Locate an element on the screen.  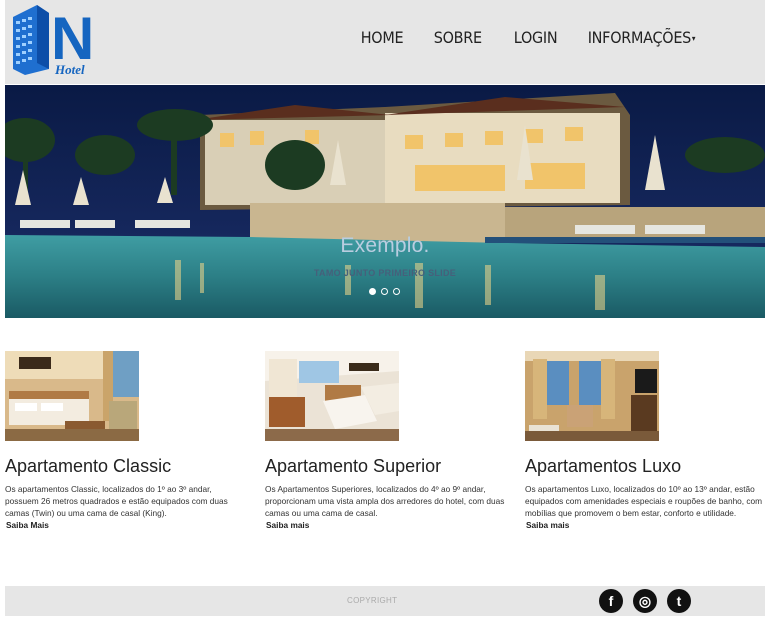
nav-login: LOGIN is located at coordinates (535, 38).